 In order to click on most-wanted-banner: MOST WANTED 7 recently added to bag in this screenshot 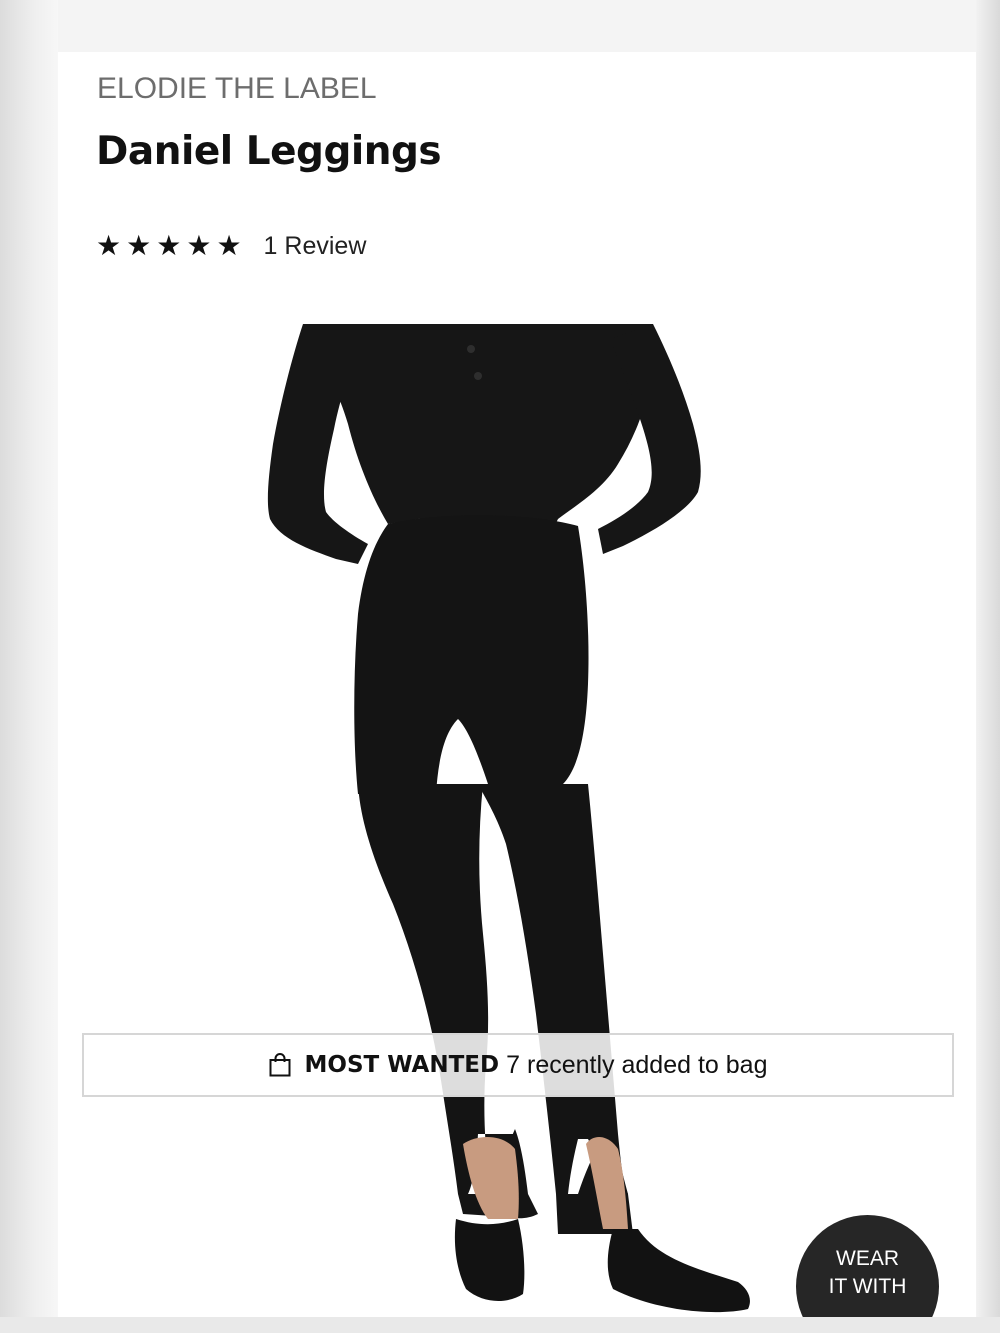, I will do `click(518, 1065)`.